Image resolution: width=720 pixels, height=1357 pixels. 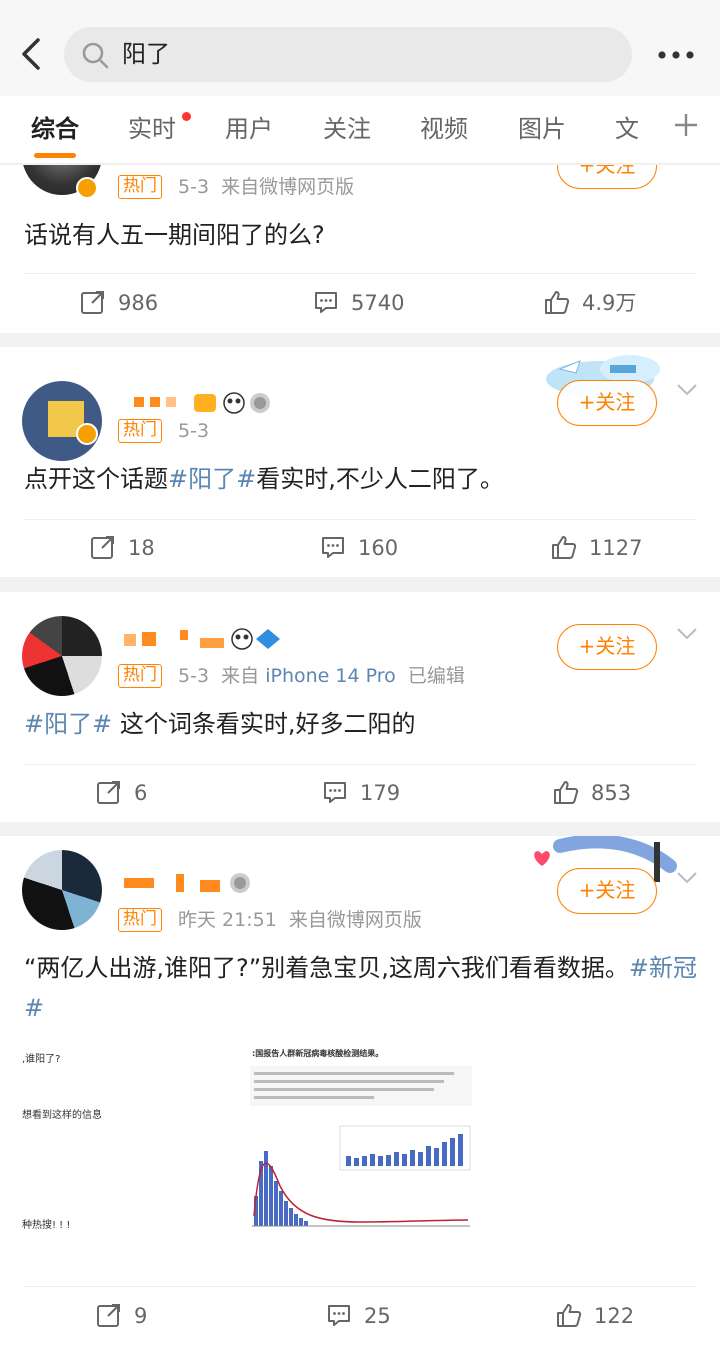 What do you see at coordinates (32, 54) in the screenshot?
I see `back-arrow-icon` at bounding box center [32, 54].